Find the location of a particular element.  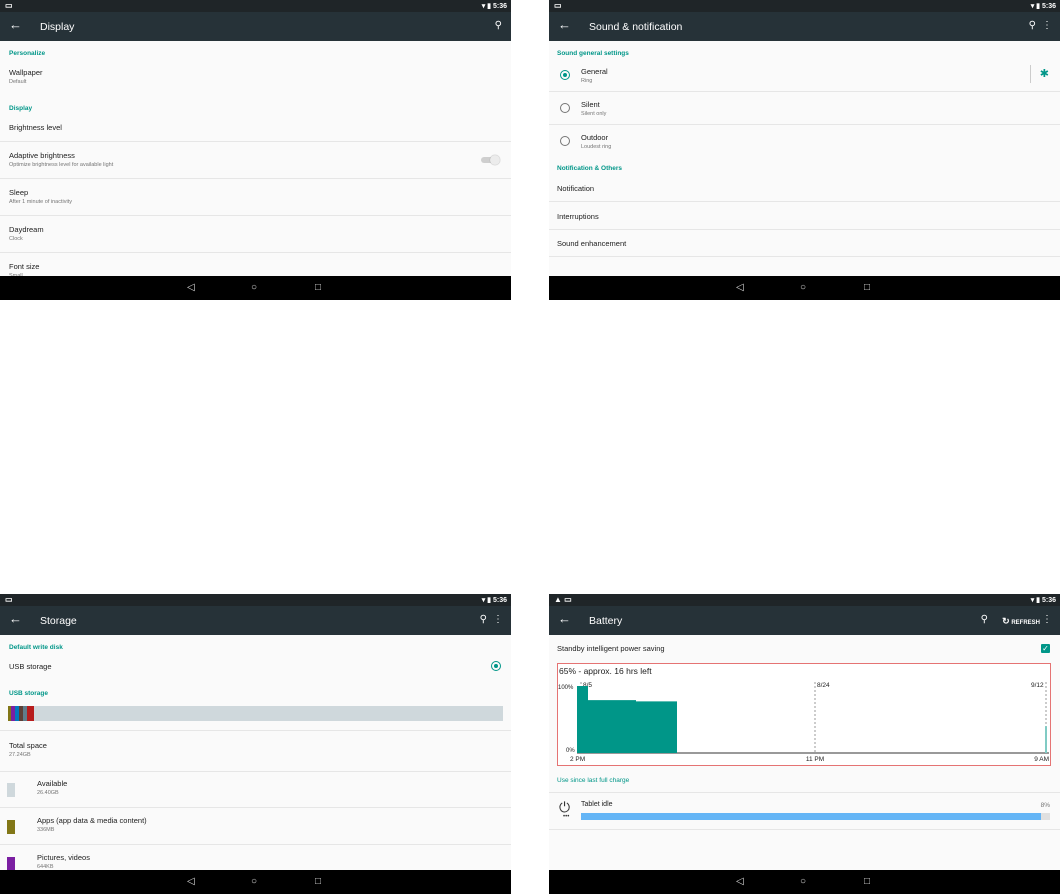

section-header-usb-storage: USB storage is located at coordinates (29, 693).